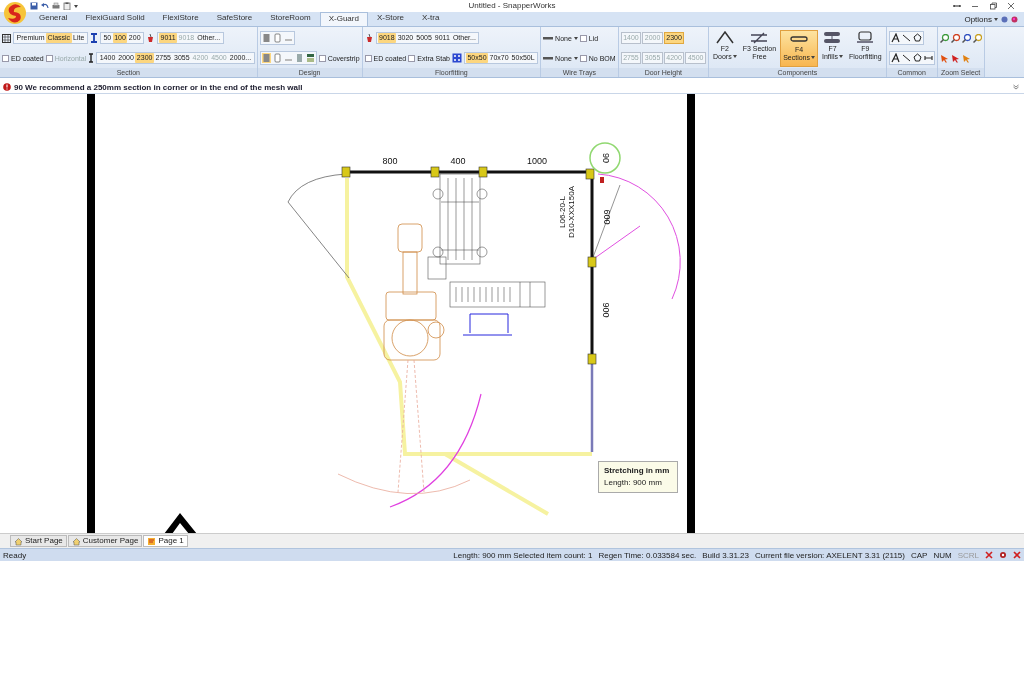  I want to click on window-title: Untitled - SnapperWorks, so click(512, 5).